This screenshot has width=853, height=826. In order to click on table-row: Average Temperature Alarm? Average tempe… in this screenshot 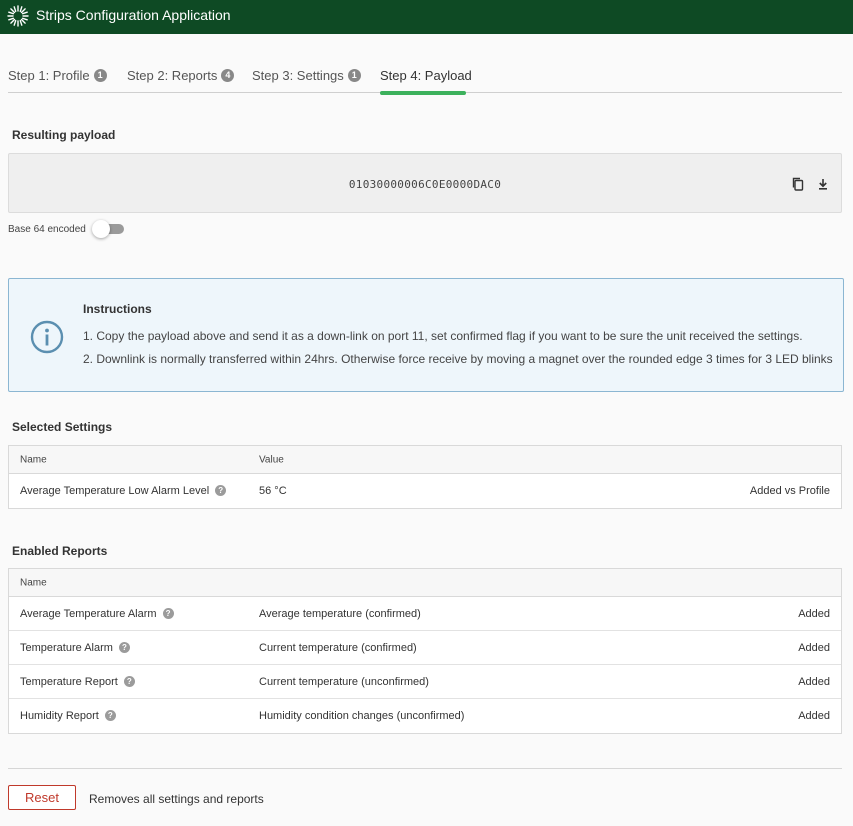, I will do `click(425, 614)`.